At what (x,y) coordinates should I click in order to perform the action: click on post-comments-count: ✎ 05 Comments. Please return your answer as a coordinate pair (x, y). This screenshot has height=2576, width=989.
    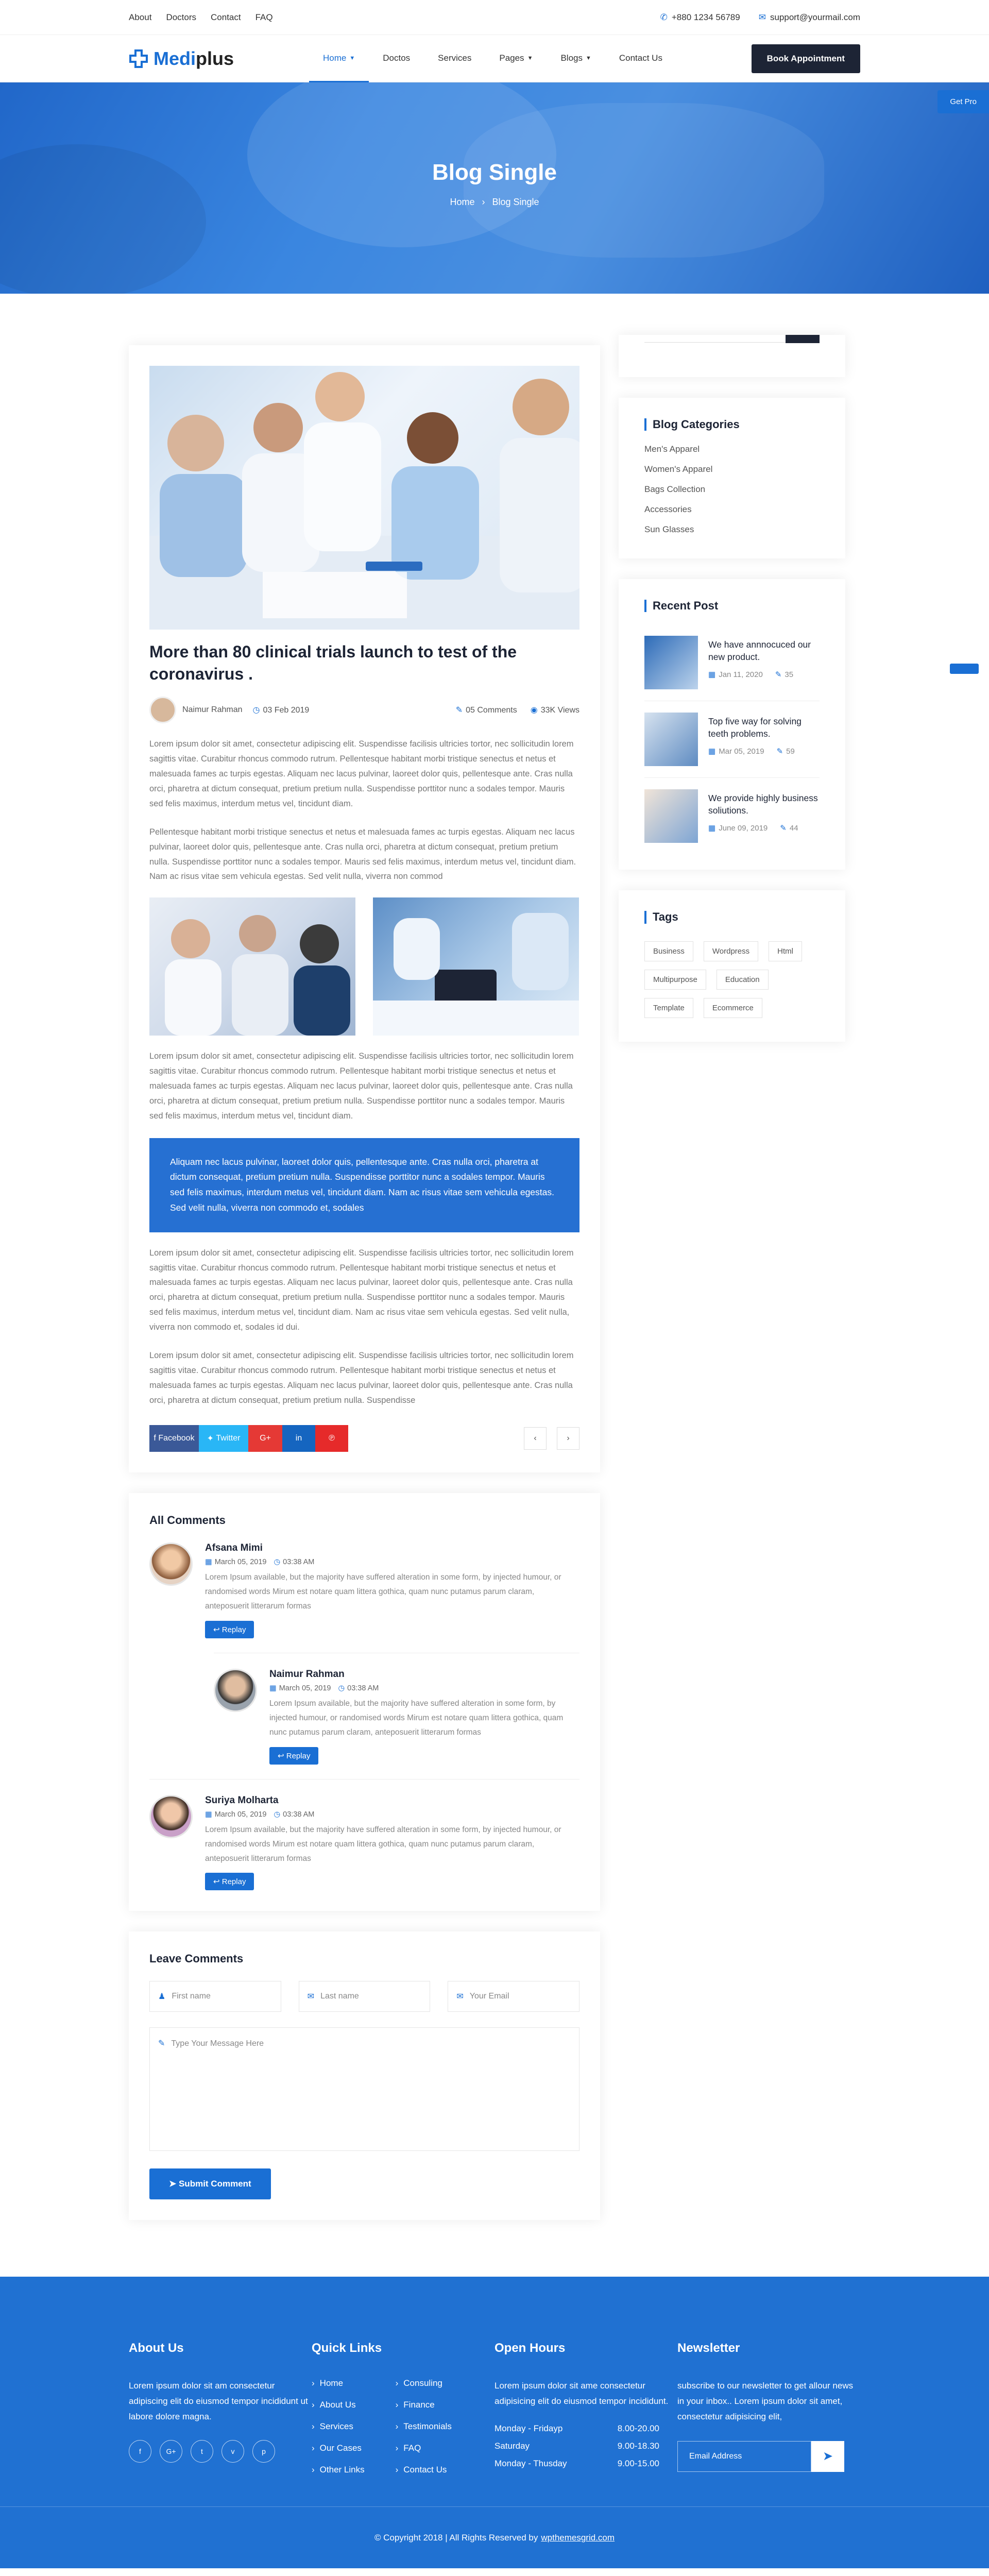
    Looking at the image, I should click on (486, 710).